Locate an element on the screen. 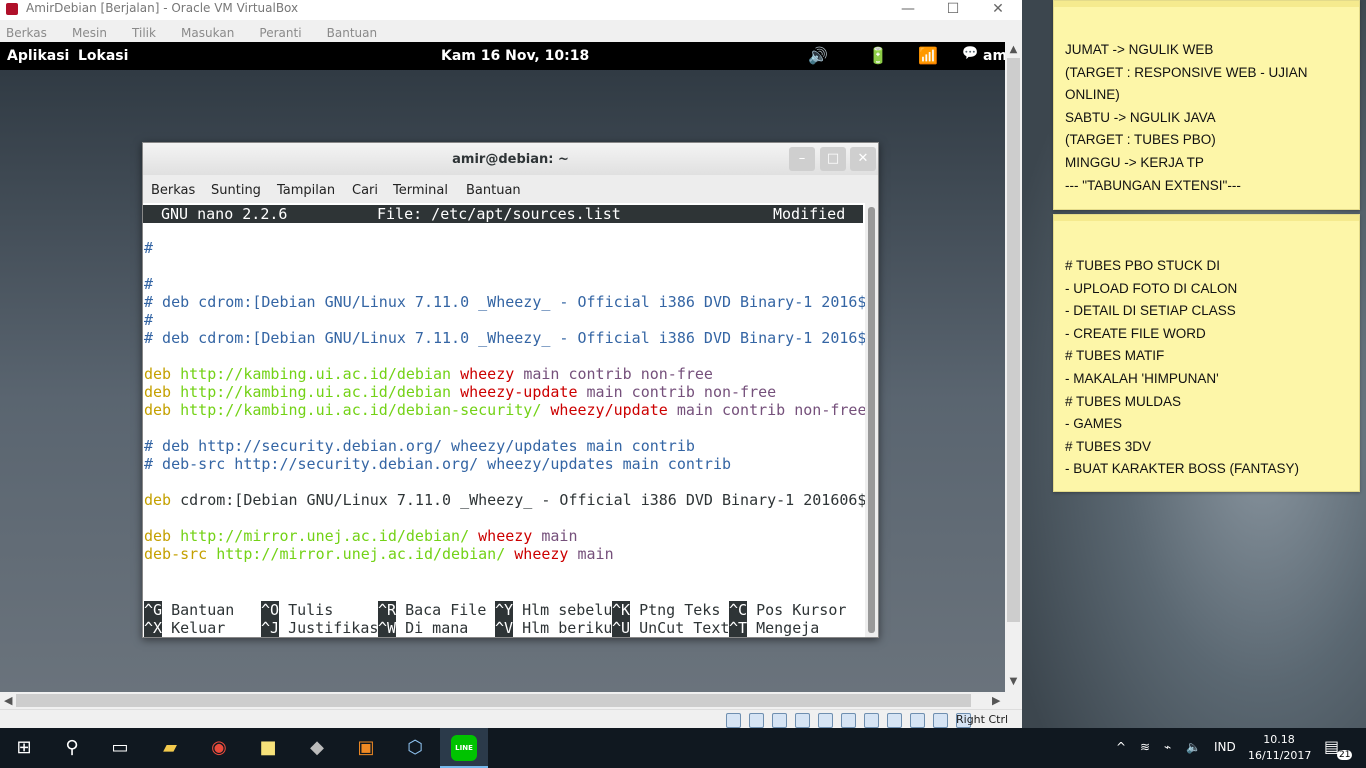 Image resolution: width=1366 pixels, height=768 pixels. sticky-note-line: MINGGU -> KERJA TP is located at coordinates (1134, 162).